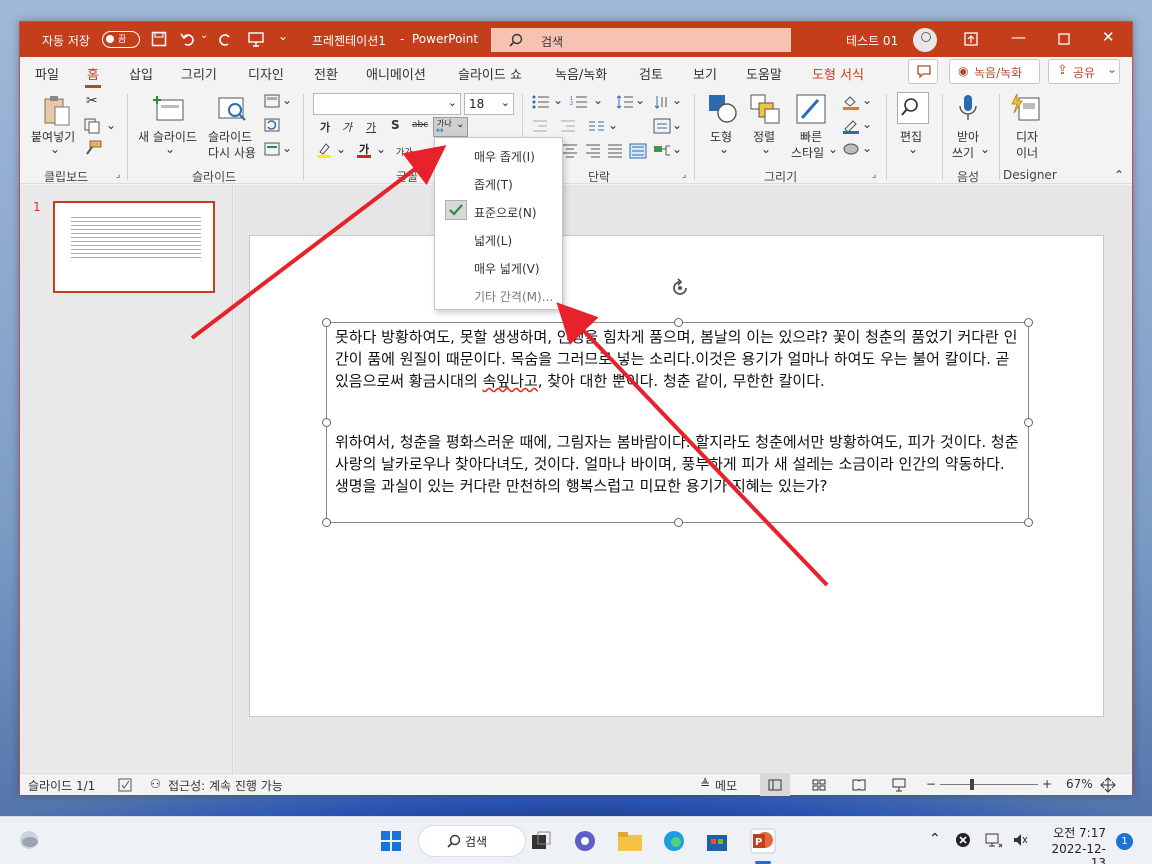  Describe the element at coordinates (326, 73) in the screenshot. I see `tab-transitions: 전환` at that location.